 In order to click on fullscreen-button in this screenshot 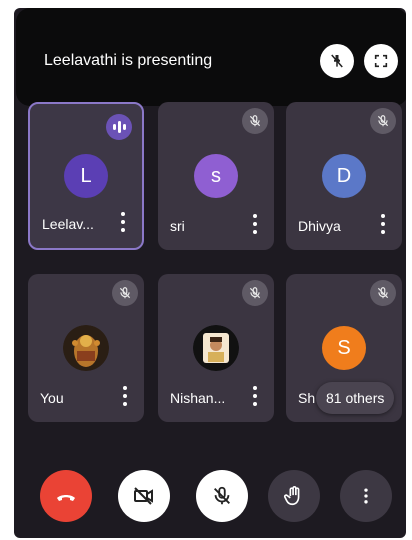, I will do `click(381, 61)`.